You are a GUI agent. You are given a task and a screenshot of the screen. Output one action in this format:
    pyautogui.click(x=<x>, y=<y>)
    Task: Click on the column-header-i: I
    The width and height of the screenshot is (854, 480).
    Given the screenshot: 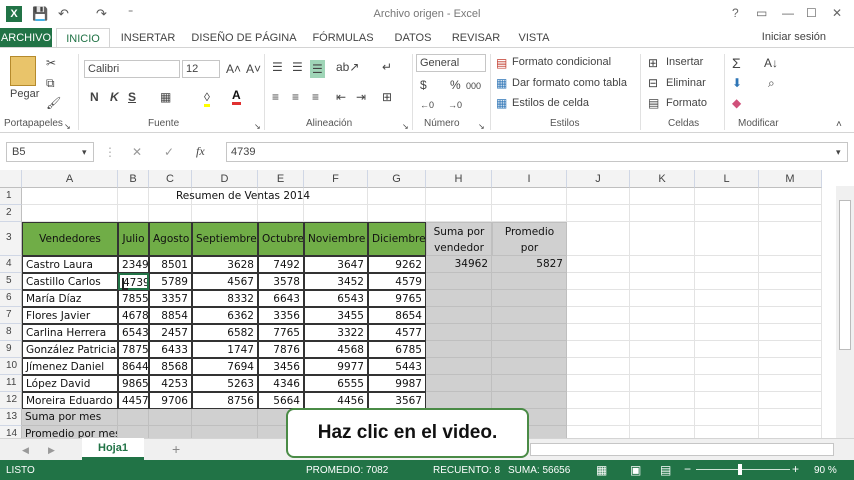 What is the action you would take?
    pyautogui.click(x=529, y=179)
    